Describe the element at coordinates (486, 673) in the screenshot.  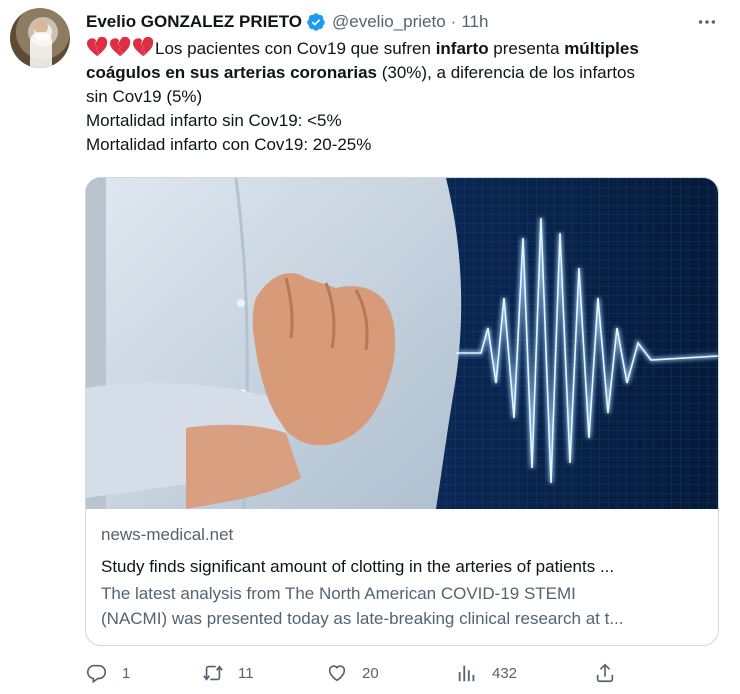
I see `views-button: 432` at that location.